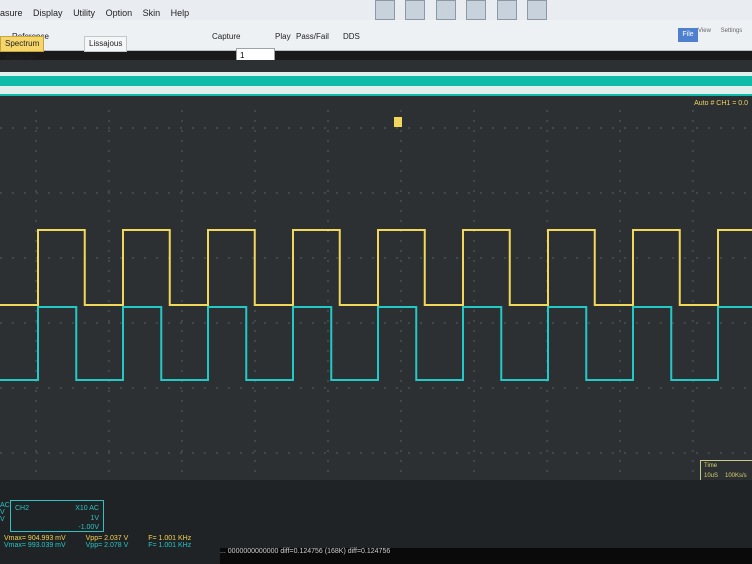 This screenshot has height=564, width=752. Describe the element at coordinates (376, 81) in the screenshot. I see `timeline-band` at that location.